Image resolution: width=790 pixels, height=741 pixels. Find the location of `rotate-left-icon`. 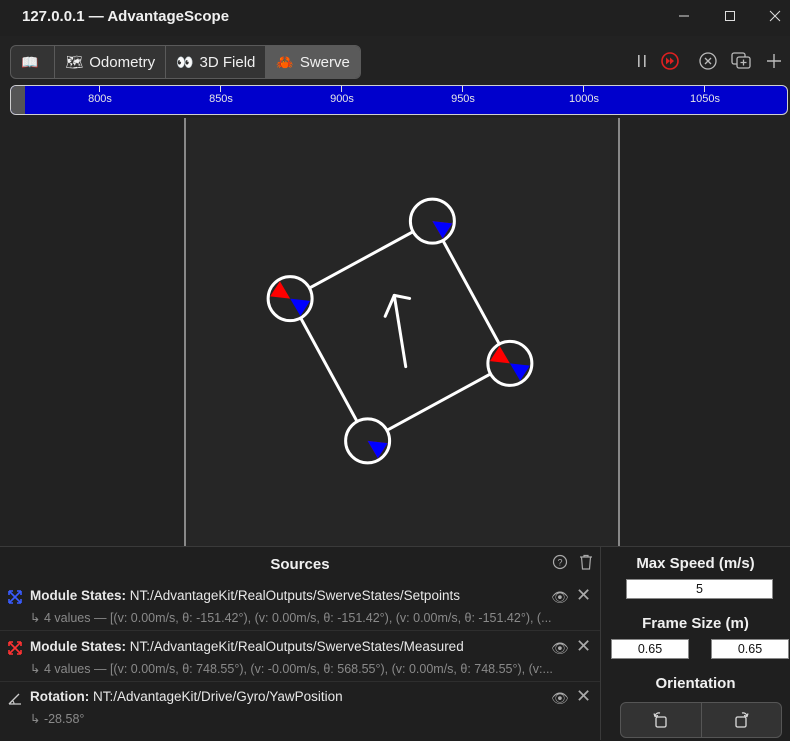

rotate-left-icon is located at coordinates (660, 720).